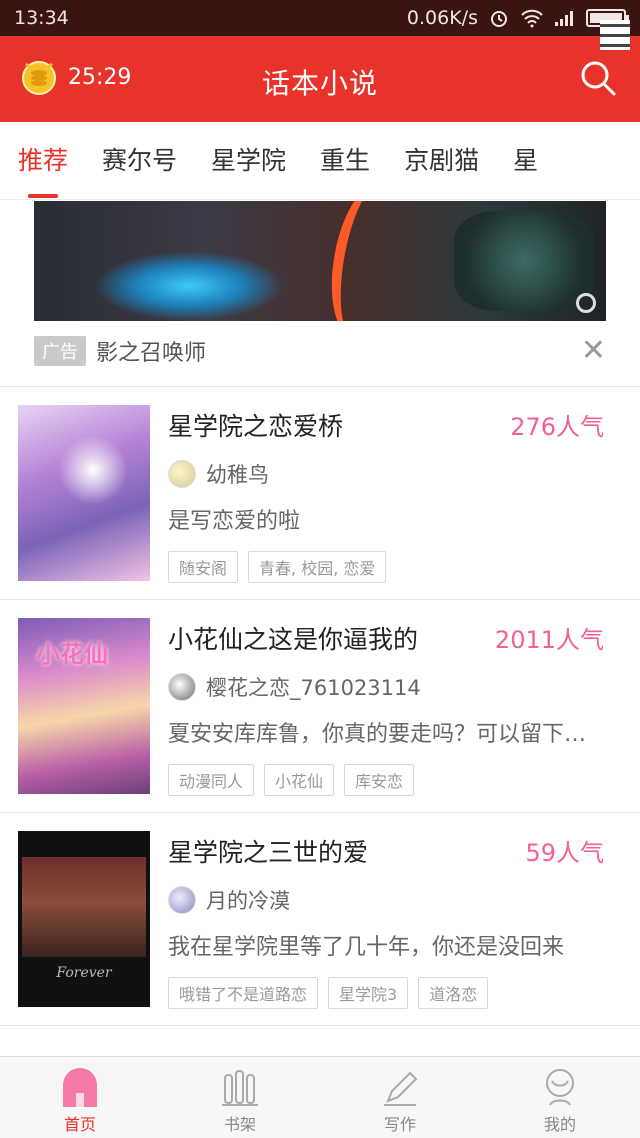  What do you see at coordinates (401, 1088) in the screenshot?
I see `pen-icon` at bounding box center [401, 1088].